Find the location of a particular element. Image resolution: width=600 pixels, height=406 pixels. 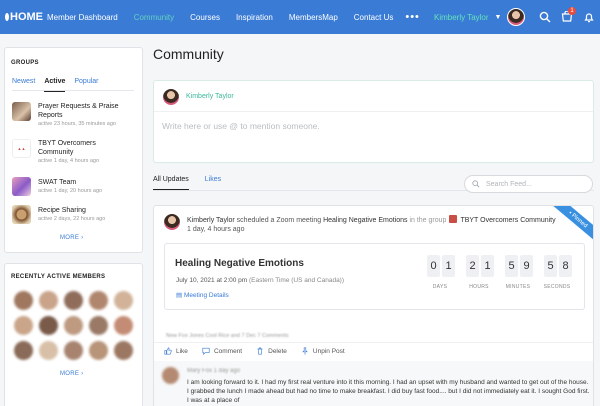

comment-author: Mary Fox 1 day ago is located at coordinates (213, 371).